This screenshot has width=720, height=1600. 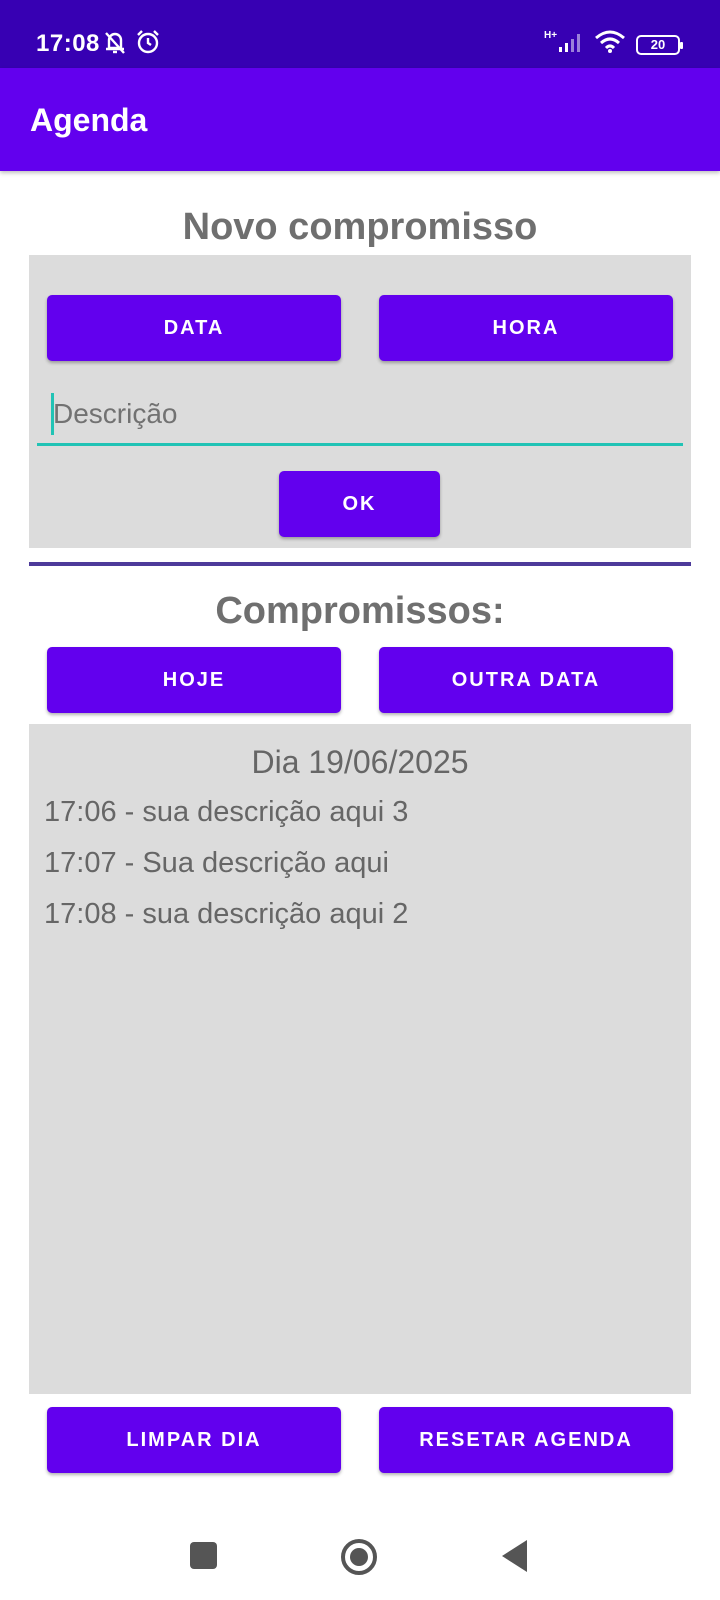 What do you see at coordinates (360, 418) in the screenshot?
I see `description-input: Descrição` at bounding box center [360, 418].